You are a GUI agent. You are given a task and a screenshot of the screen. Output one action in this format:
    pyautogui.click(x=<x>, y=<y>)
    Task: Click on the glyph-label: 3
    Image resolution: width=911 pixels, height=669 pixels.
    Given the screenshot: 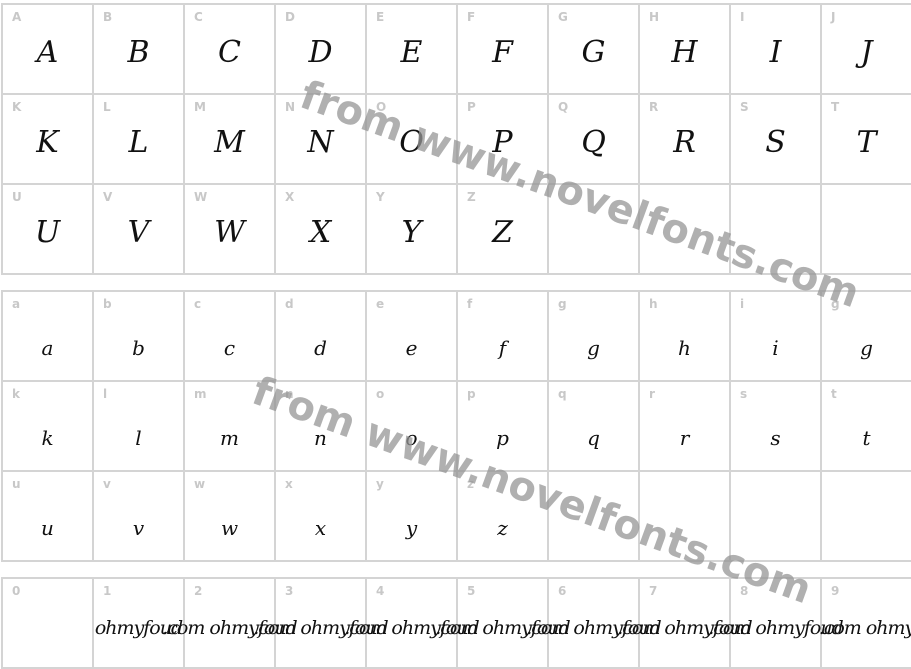 What is the action you would take?
    pyautogui.click(x=289, y=591)
    